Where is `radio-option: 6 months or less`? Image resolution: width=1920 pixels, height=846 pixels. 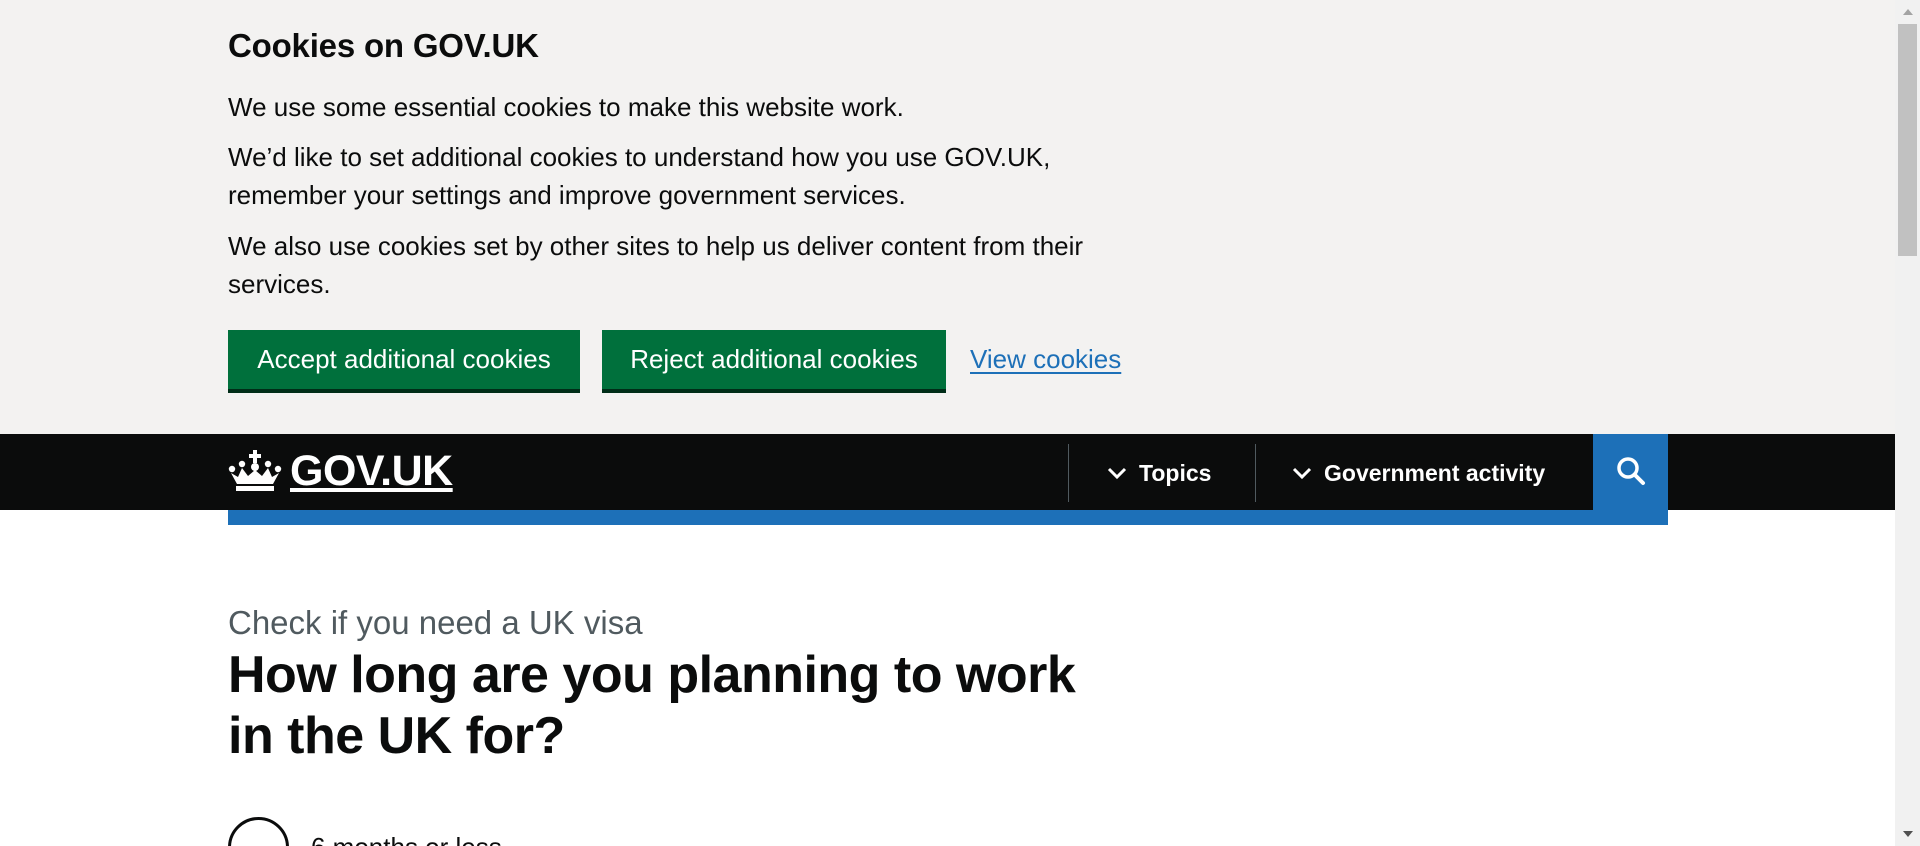 radio-option: 6 months or less is located at coordinates (365, 831).